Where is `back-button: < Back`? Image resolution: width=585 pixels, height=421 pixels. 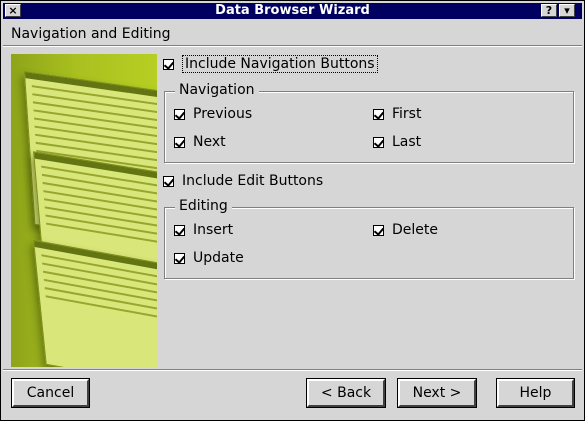
back-button: < Back is located at coordinates (346, 393).